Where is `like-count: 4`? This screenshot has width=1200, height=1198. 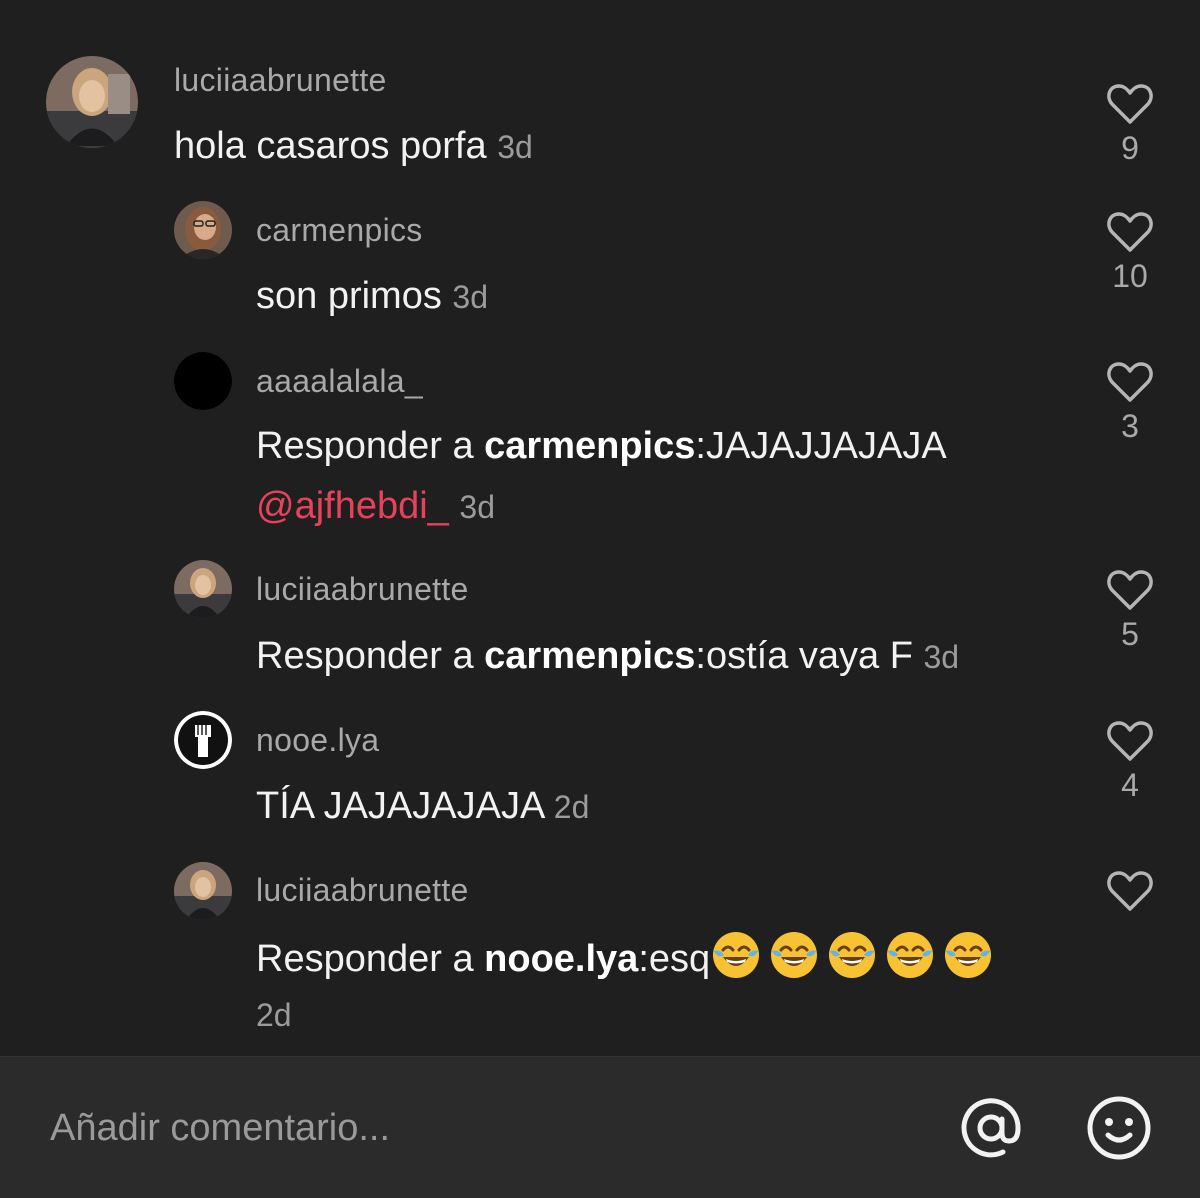 like-count: 4 is located at coordinates (1130, 785).